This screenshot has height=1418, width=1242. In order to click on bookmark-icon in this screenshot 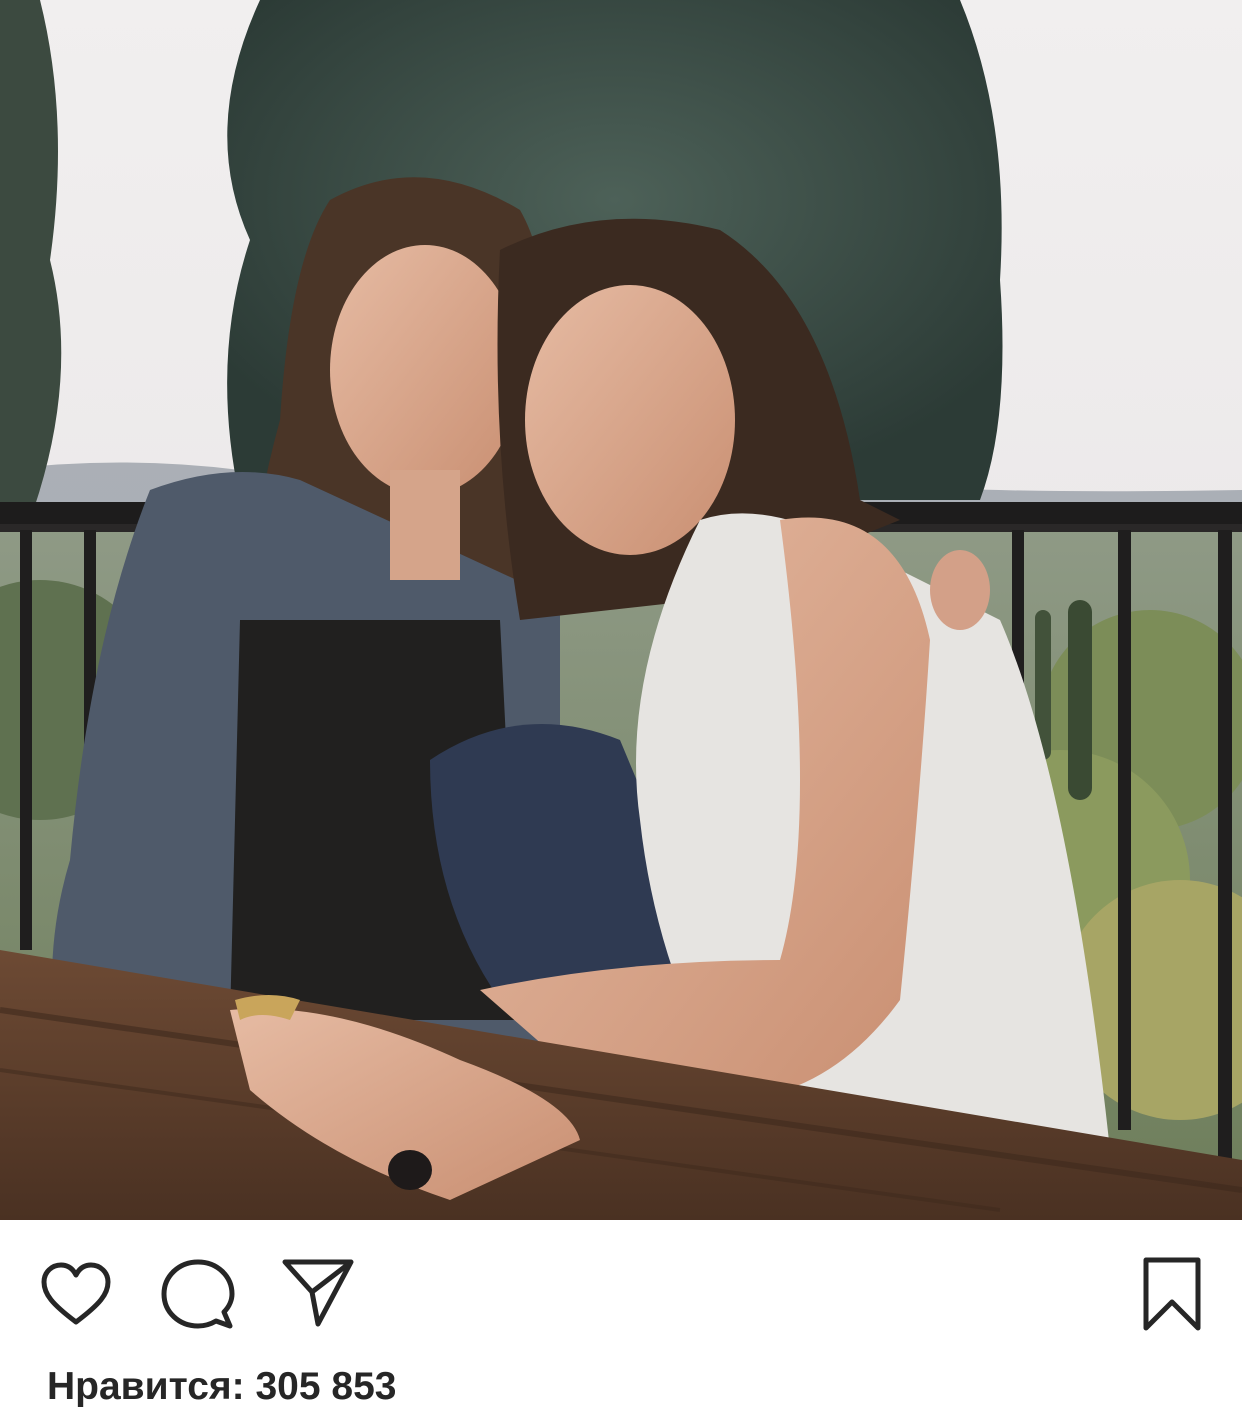, I will do `click(1172, 1294)`.